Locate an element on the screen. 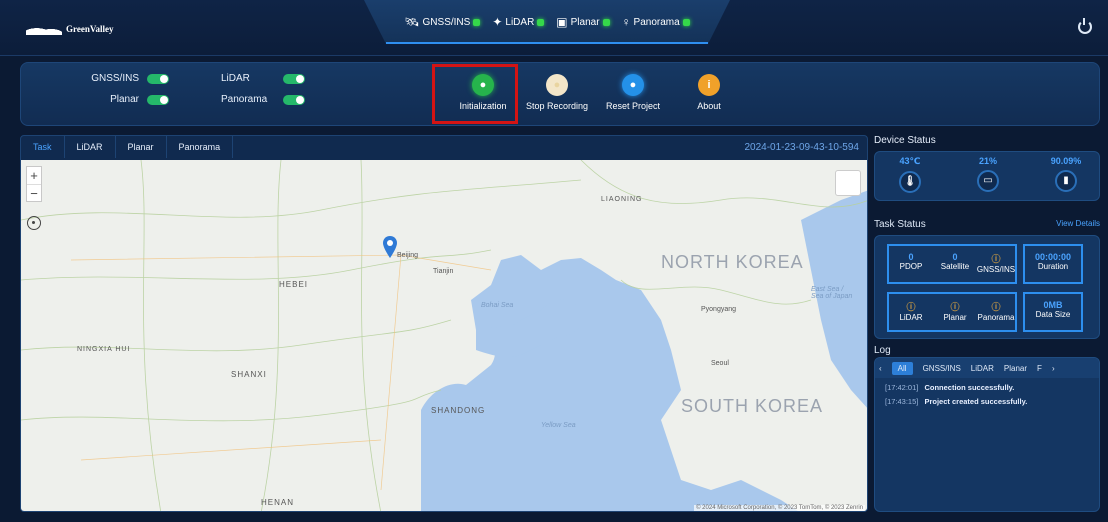  zoom-in-button: + is located at coordinates (34, 176).